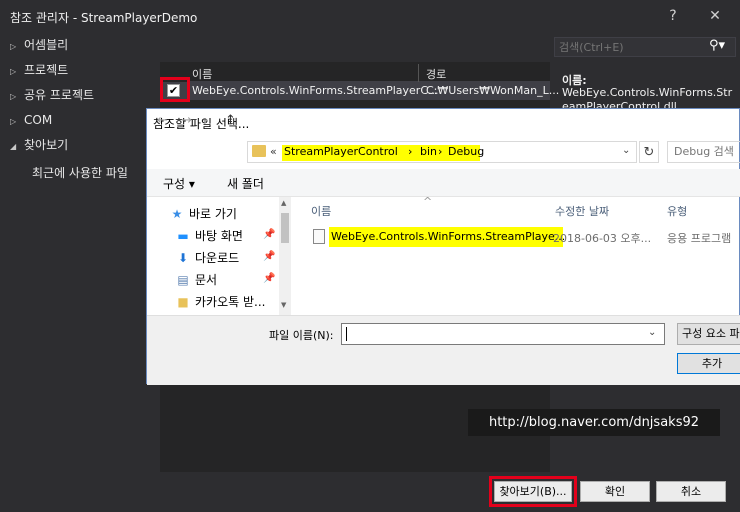  Describe the element at coordinates (205, 122) in the screenshot. I see `recent-locations-icon: ▾` at that location.